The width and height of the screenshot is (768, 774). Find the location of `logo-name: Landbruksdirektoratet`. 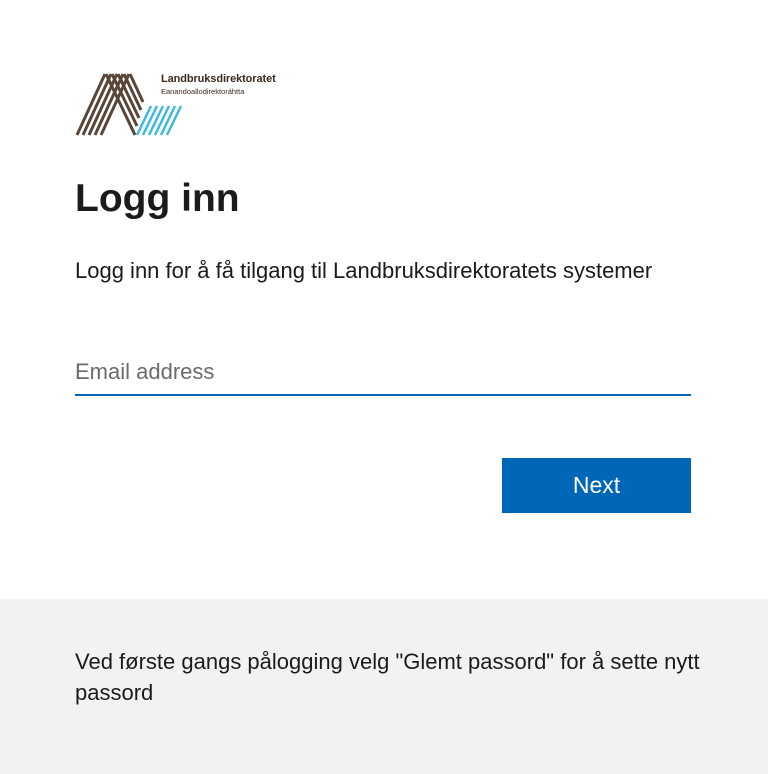

logo-name: Landbruksdirektoratet is located at coordinates (218, 79).